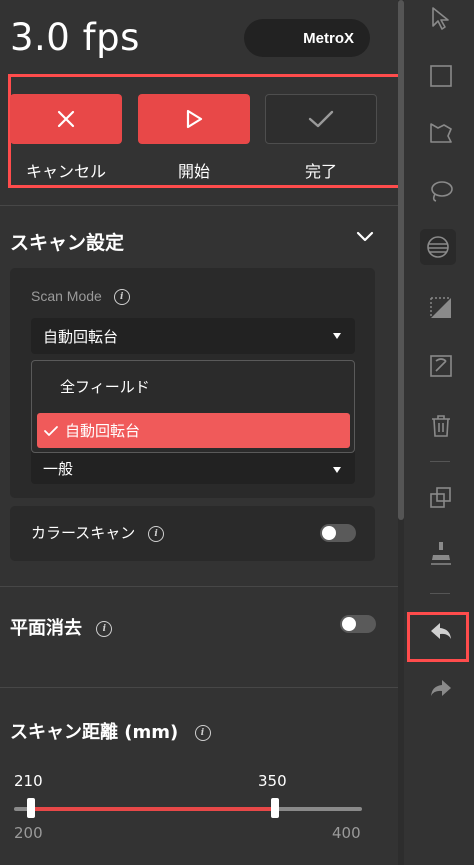 This screenshot has width=474, height=865. Describe the element at coordinates (67, 243) in the screenshot. I see `scan-settings-title: スキャン設定` at that location.